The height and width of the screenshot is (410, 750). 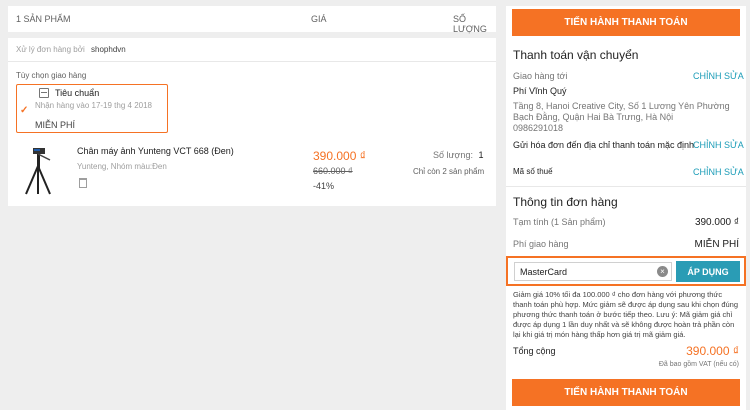 What do you see at coordinates (540, 91) in the screenshot?
I see `recipient-name: Phí Vĩnh Quý` at bounding box center [540, 91].